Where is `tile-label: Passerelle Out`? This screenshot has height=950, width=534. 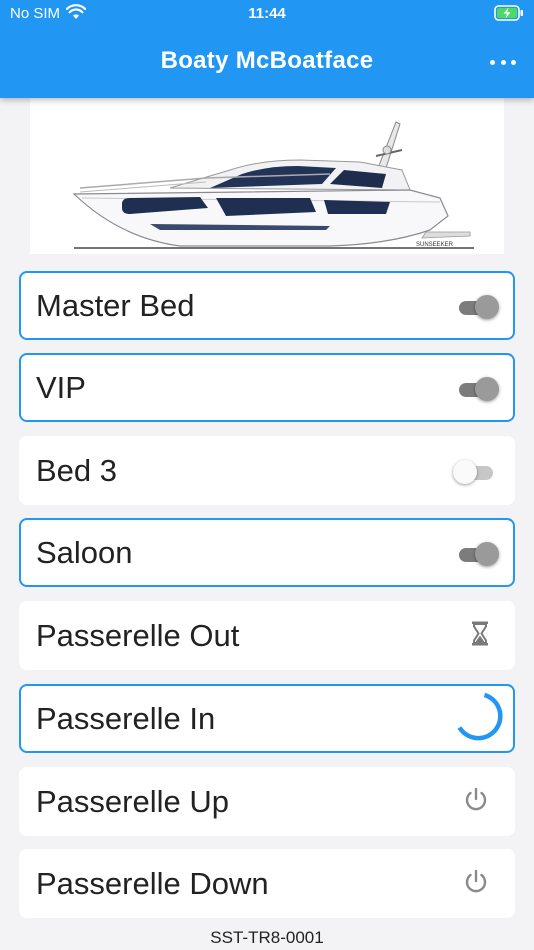 tile-label: Passerelle Out is located at coordinates (138, 635).